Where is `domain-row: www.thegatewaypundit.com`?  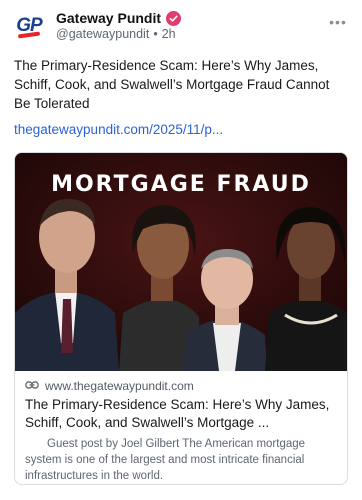
domain-row: www.thegatewaypundit.com is located at coordinates (182, 386).